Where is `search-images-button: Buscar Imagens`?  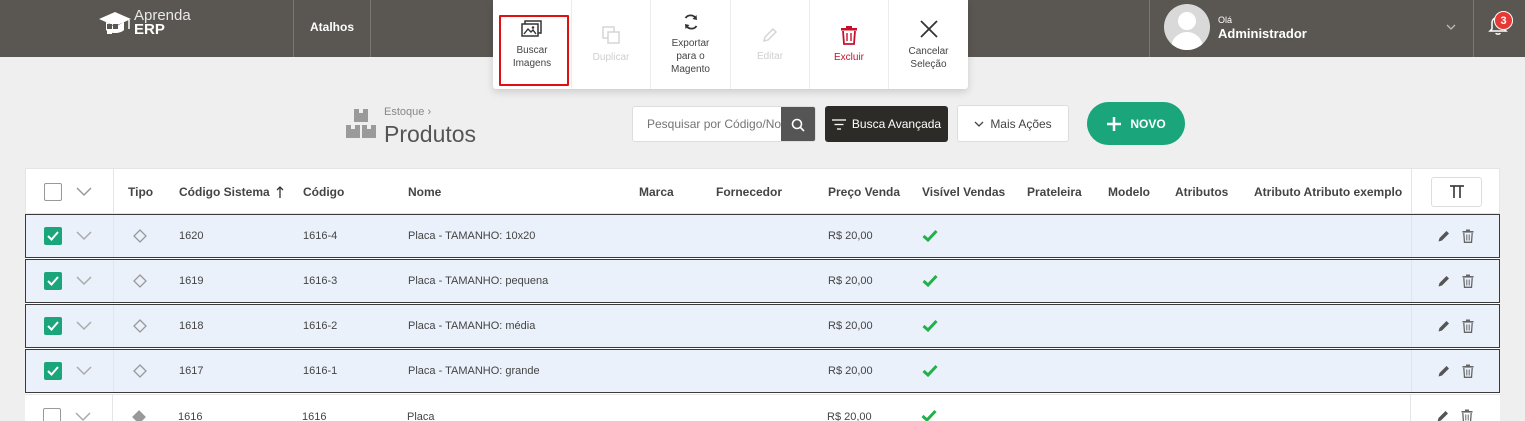 search-images-button: Buscar Imagens is located at coordinates (532, 44).